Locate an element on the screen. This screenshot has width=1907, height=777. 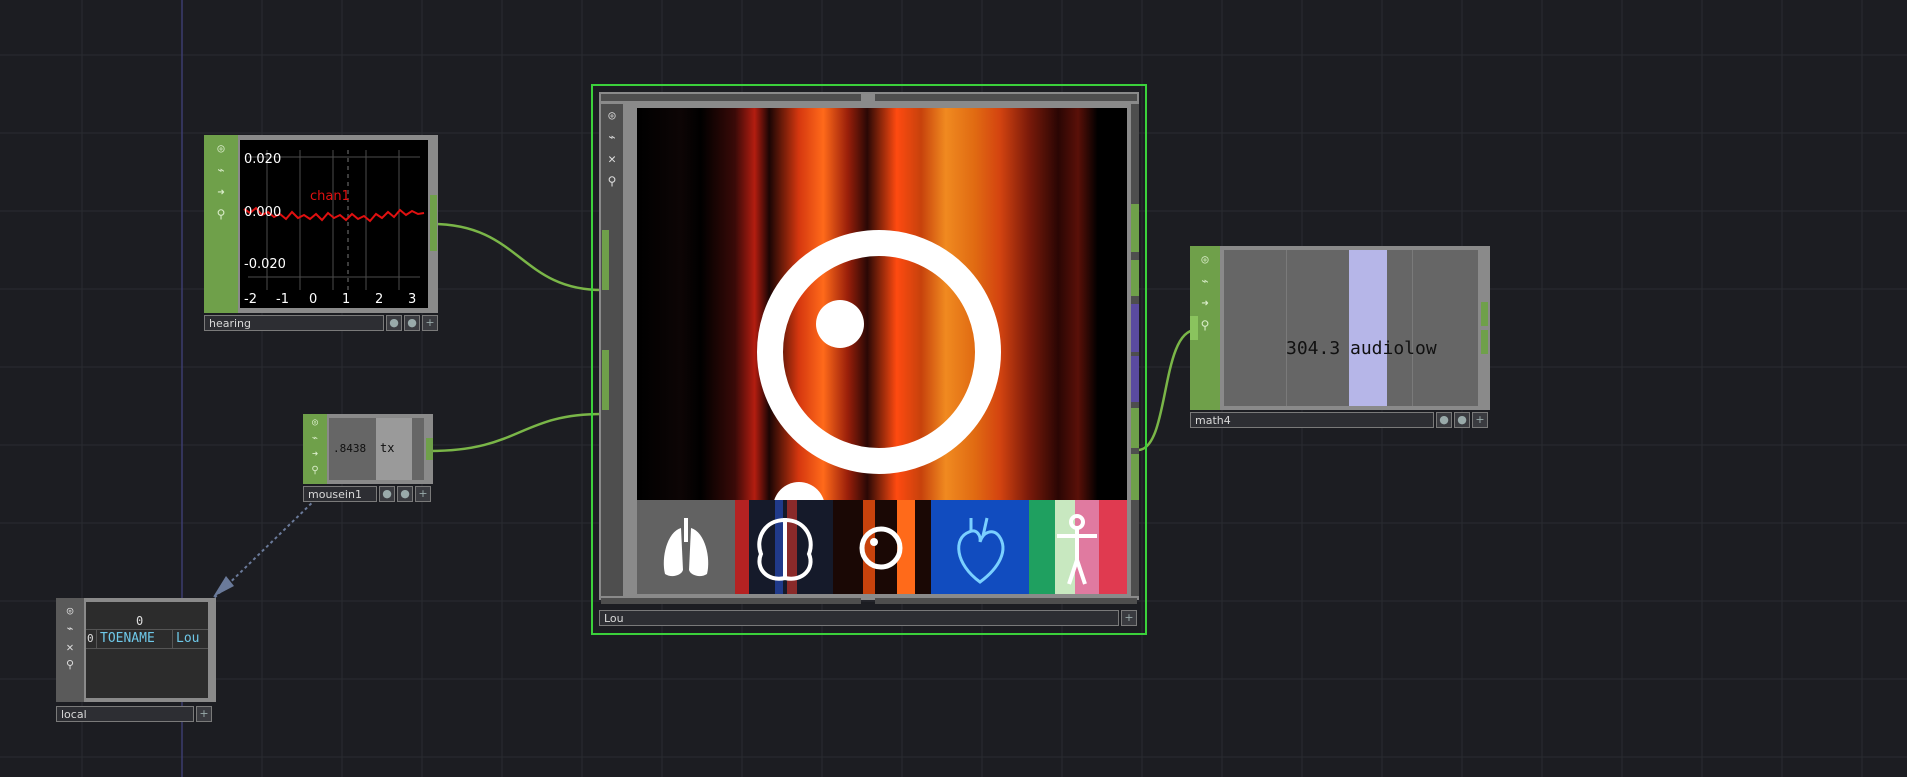
node-local: ◎ ⌁ ✕ ⚲ 0 0 TOENAME Lou local + is located at coordinates (136, 662).